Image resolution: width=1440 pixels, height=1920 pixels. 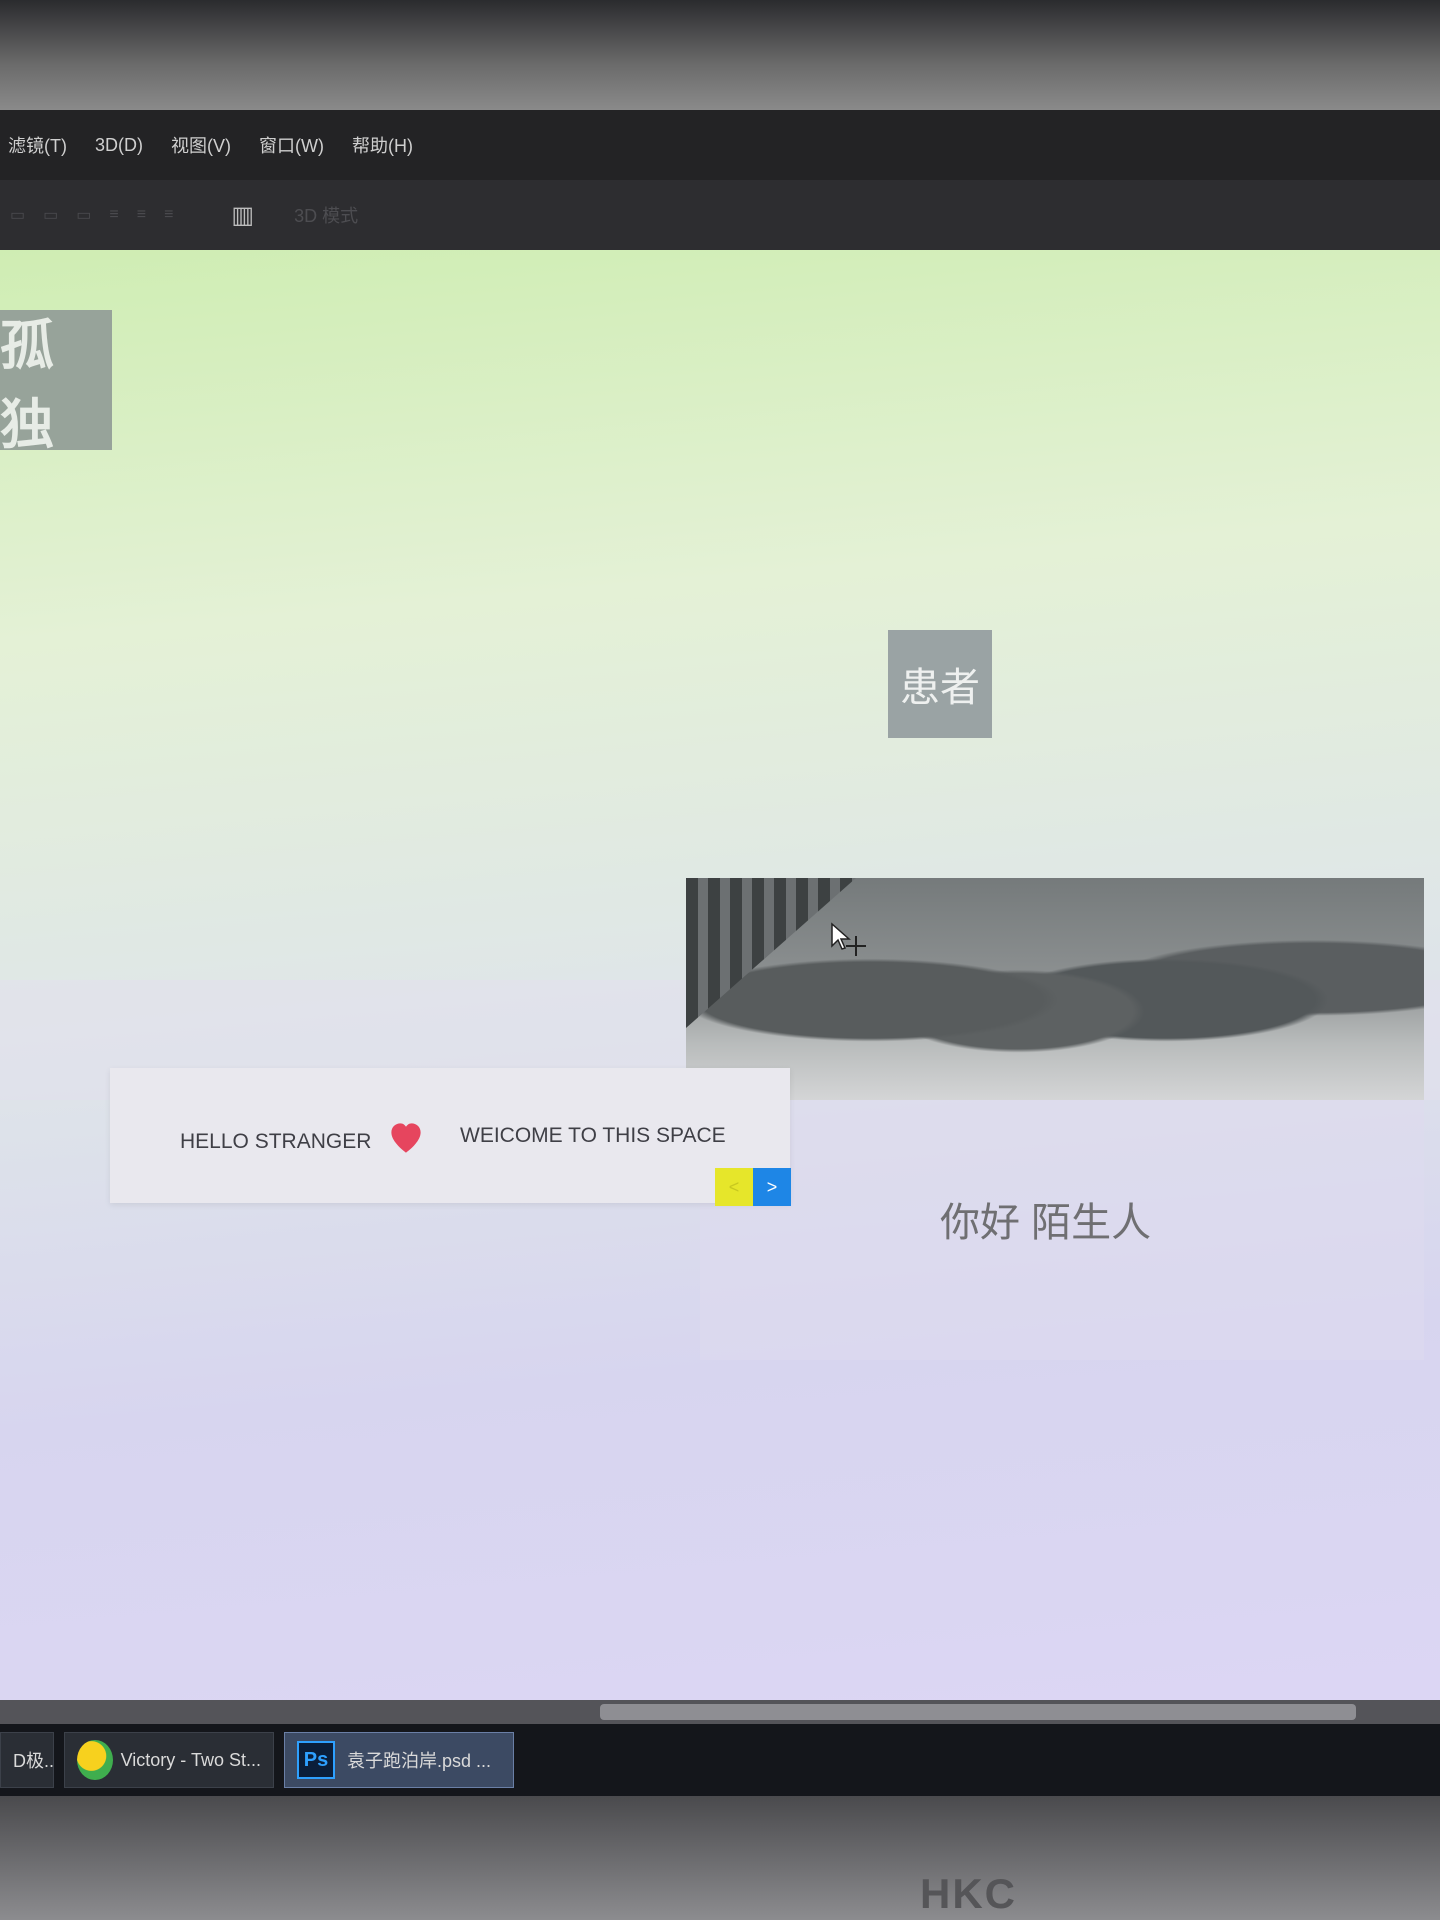 What do you see at coordinates (848, 939) in the screenshot?
I see `move-cursor-icon` at bounding box center [848, 939].